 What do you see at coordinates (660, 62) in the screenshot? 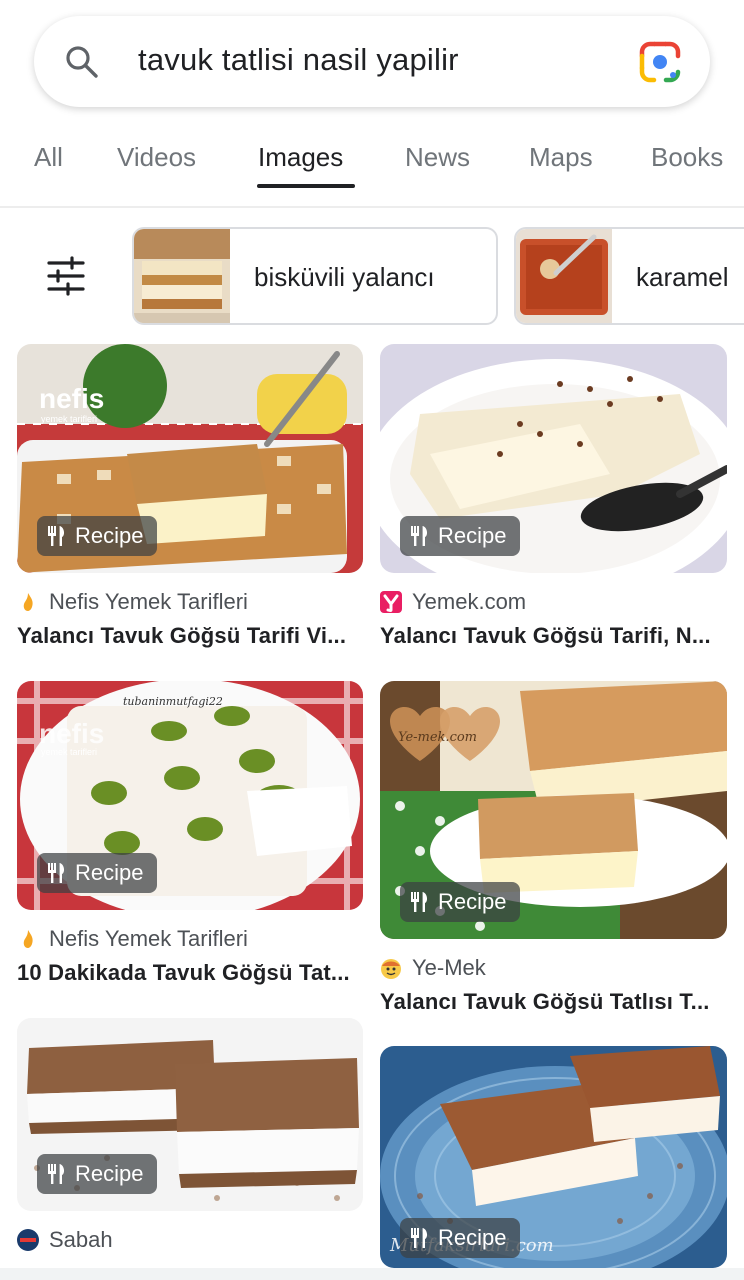
I see `google-lens-icon` at bounding box center [660, 62].